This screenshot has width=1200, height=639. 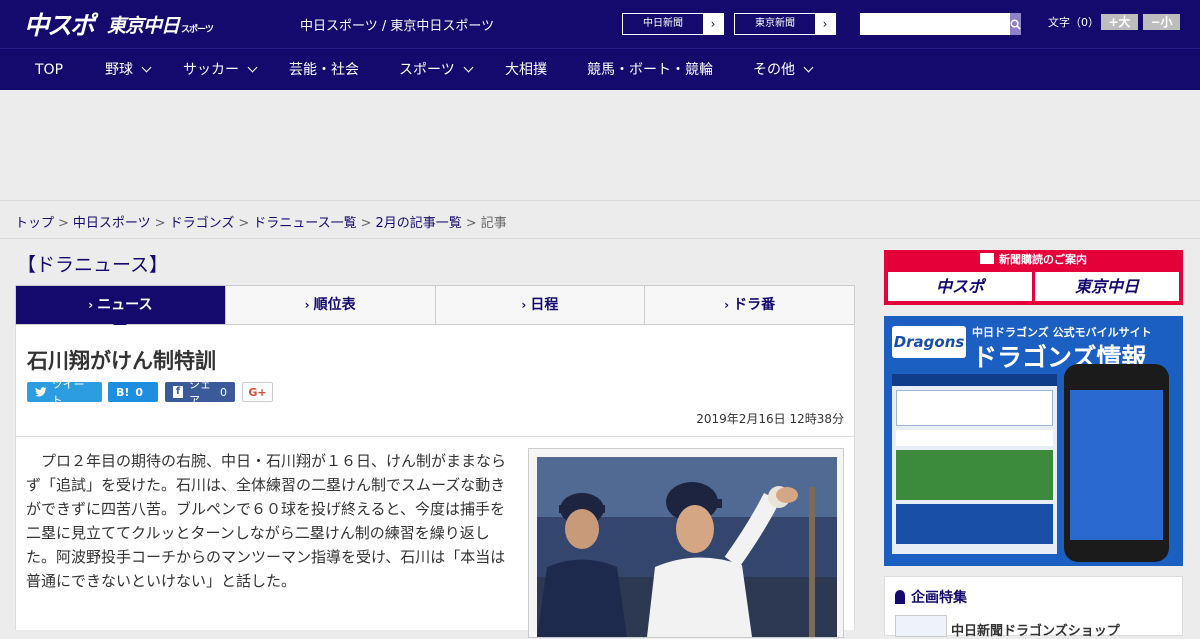 What do you see at coordinates (749, 305) in the screenshot?
I see `tab-dora-ban: › ドラ番` at bounding box center [749, 305].